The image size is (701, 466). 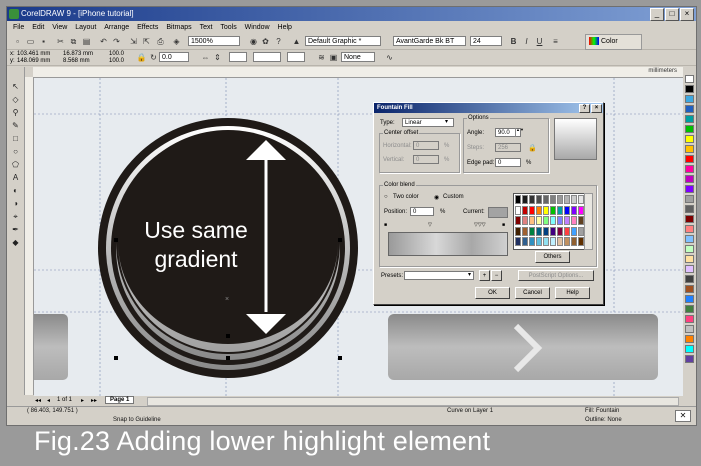 What do you see at coordinates (532, 148) in the screenshot?
I see `lock-icon: 🔒` at bounding box center [532, 148].